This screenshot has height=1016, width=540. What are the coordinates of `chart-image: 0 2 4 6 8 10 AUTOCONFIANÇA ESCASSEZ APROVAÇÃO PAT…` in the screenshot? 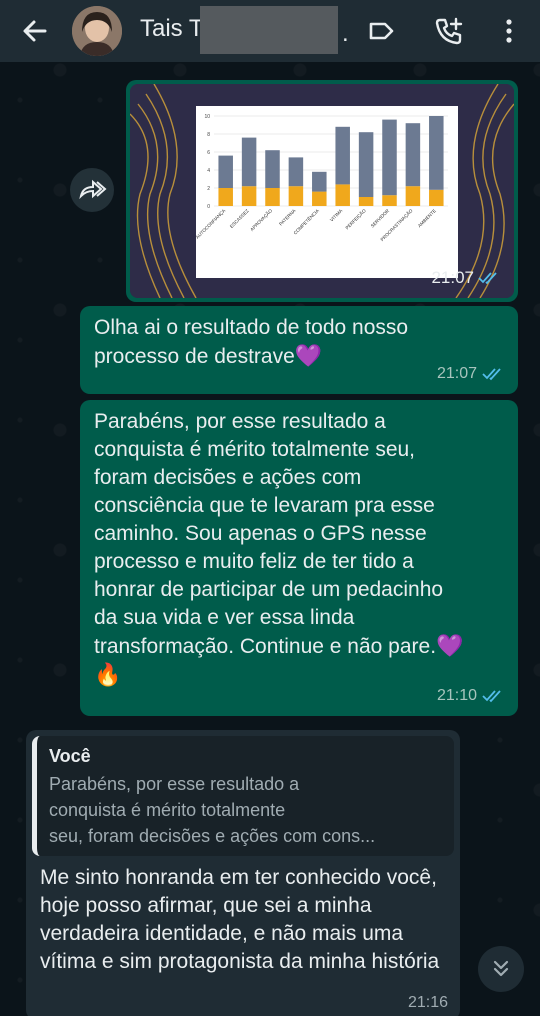 It's located at (322, 191).